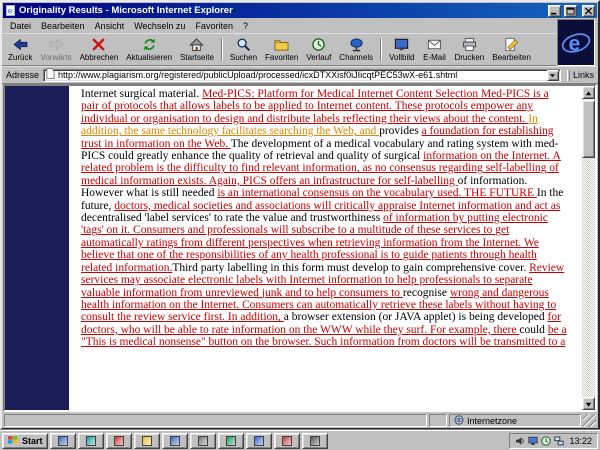 This screenshot has width=600, height=450. I want to click on volume-icon, so click(520, 441).